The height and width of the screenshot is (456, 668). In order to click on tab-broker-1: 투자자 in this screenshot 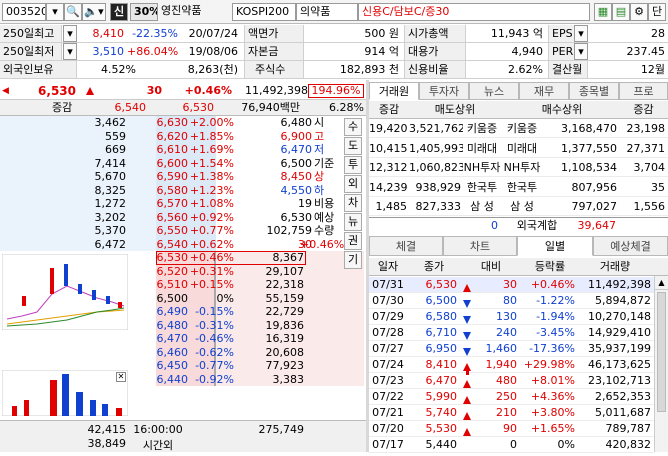, I will do `click(444, 91)`.